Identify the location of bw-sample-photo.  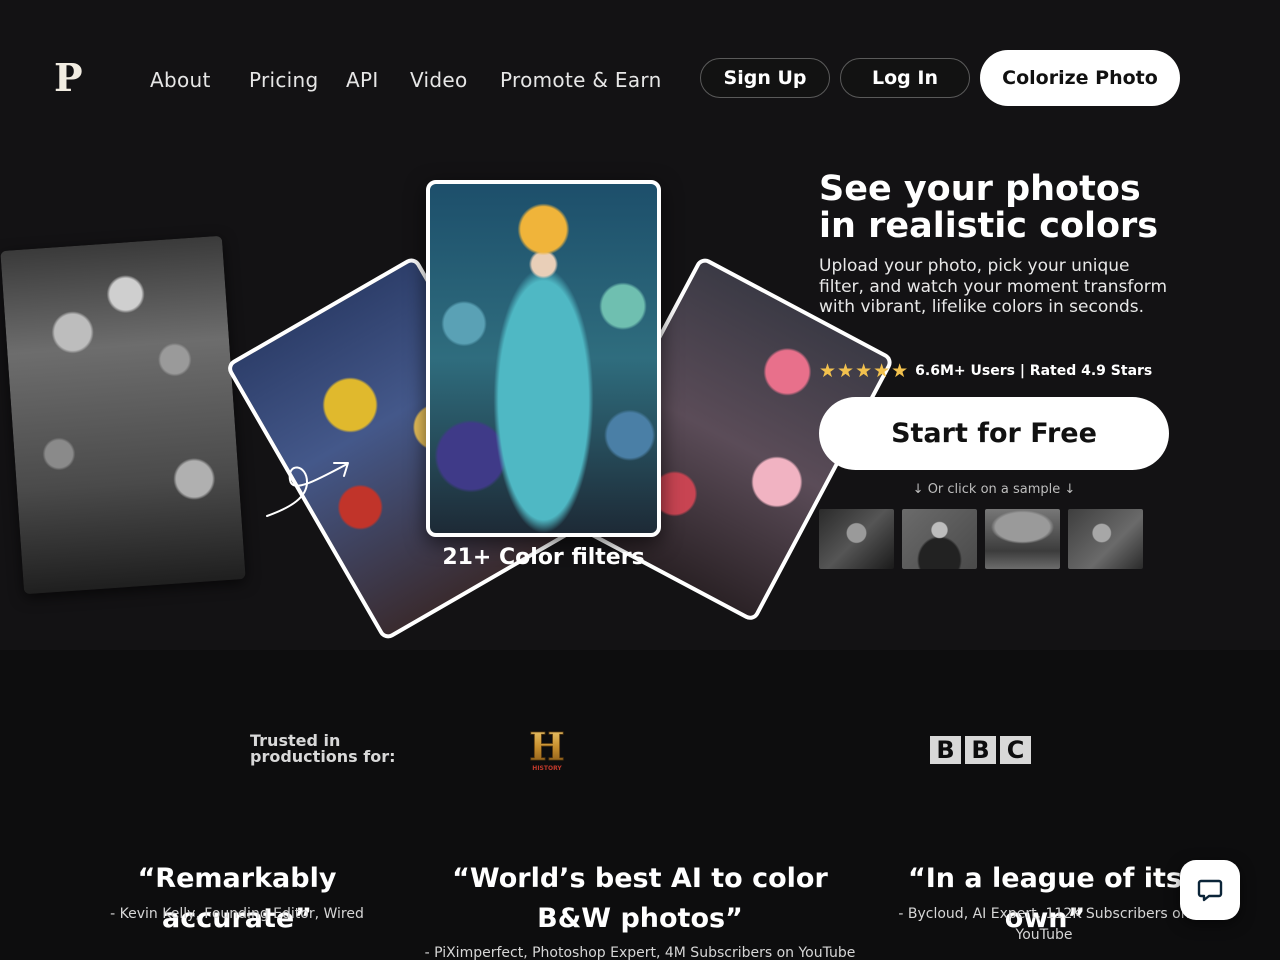
(123, 415).